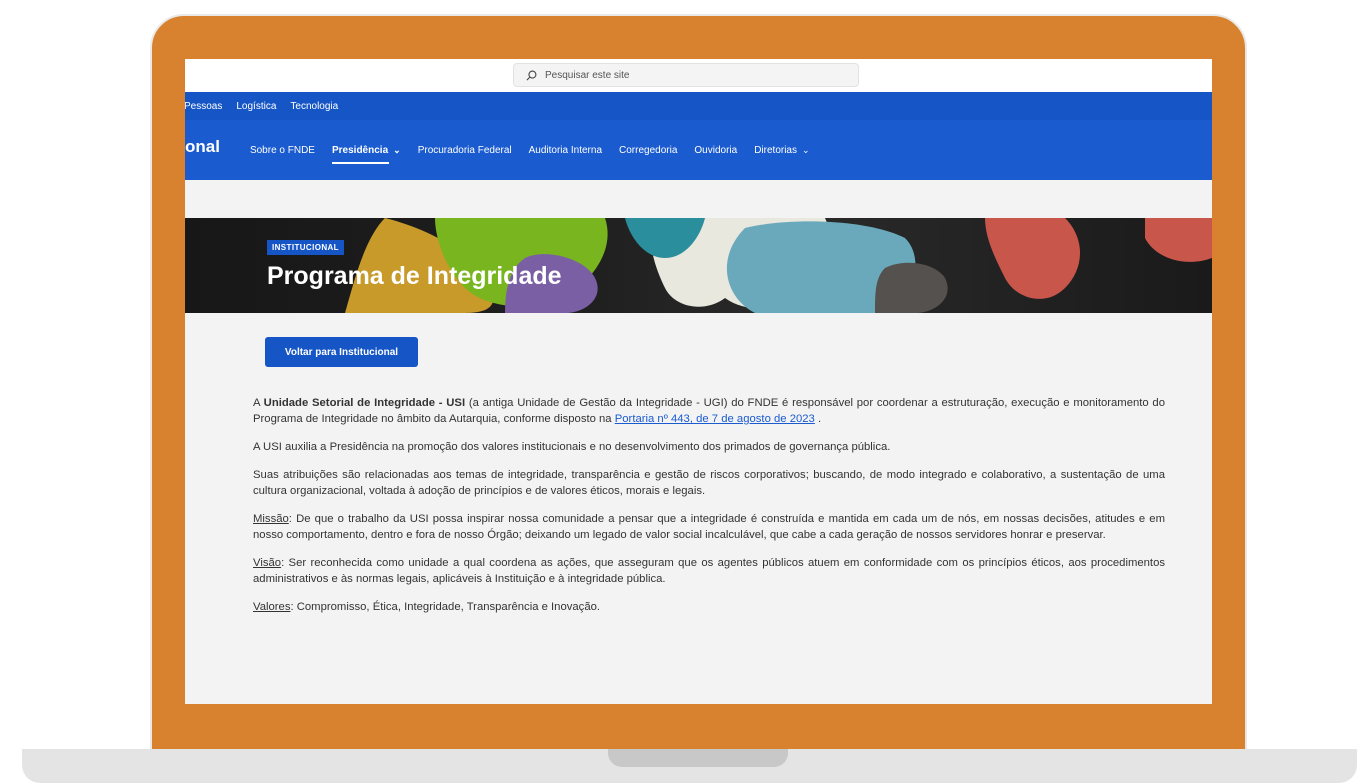 This screenshot has width=1357, height=783. I want to click on visao-label: Visão, so click(267, 563).